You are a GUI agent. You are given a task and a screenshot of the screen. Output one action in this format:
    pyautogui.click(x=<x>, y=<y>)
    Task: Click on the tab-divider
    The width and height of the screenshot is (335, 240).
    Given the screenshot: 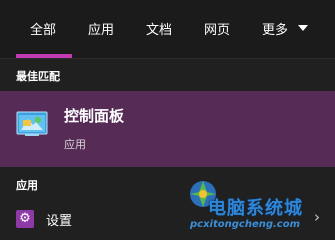 What is the action you would take?
    pyautogui.click(x=167, y=58)
    